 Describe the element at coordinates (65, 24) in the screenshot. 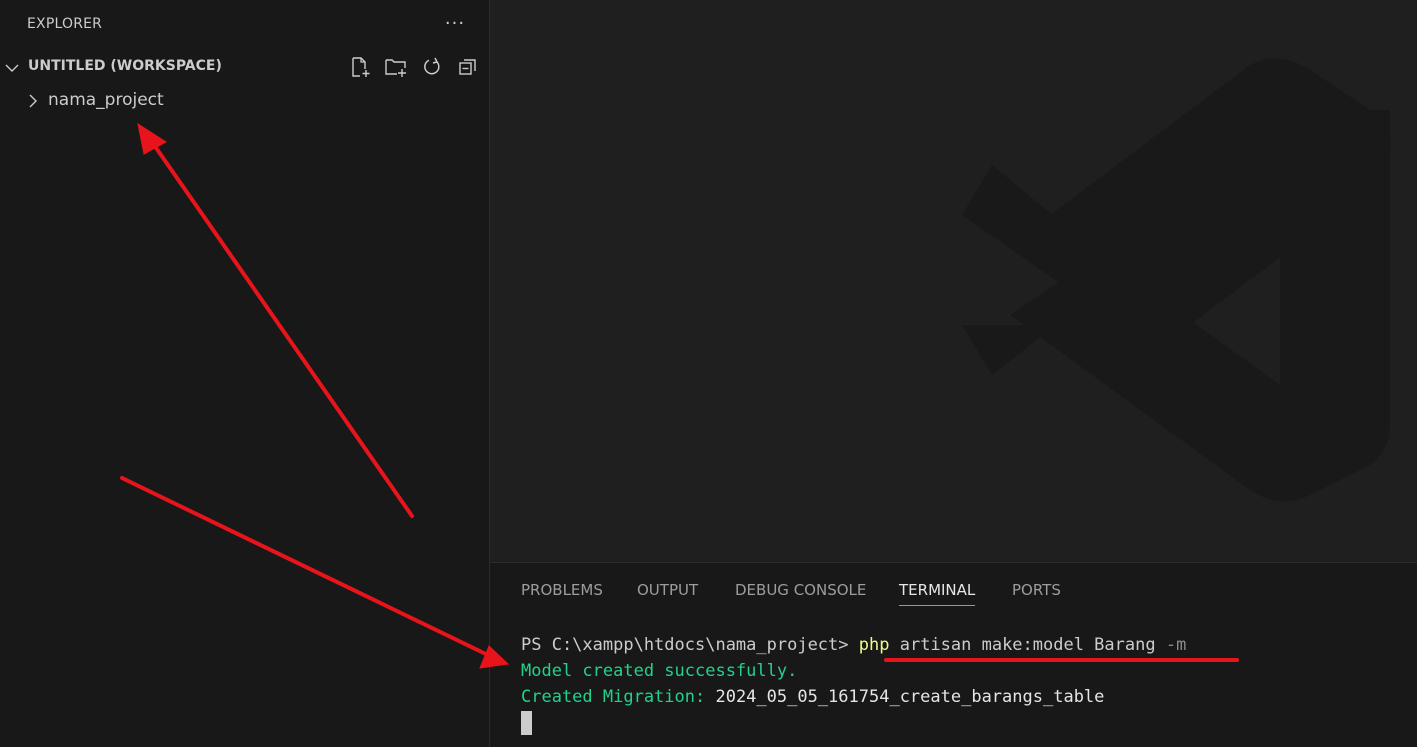

I see `explorer-title: EXPLORER` at that location.